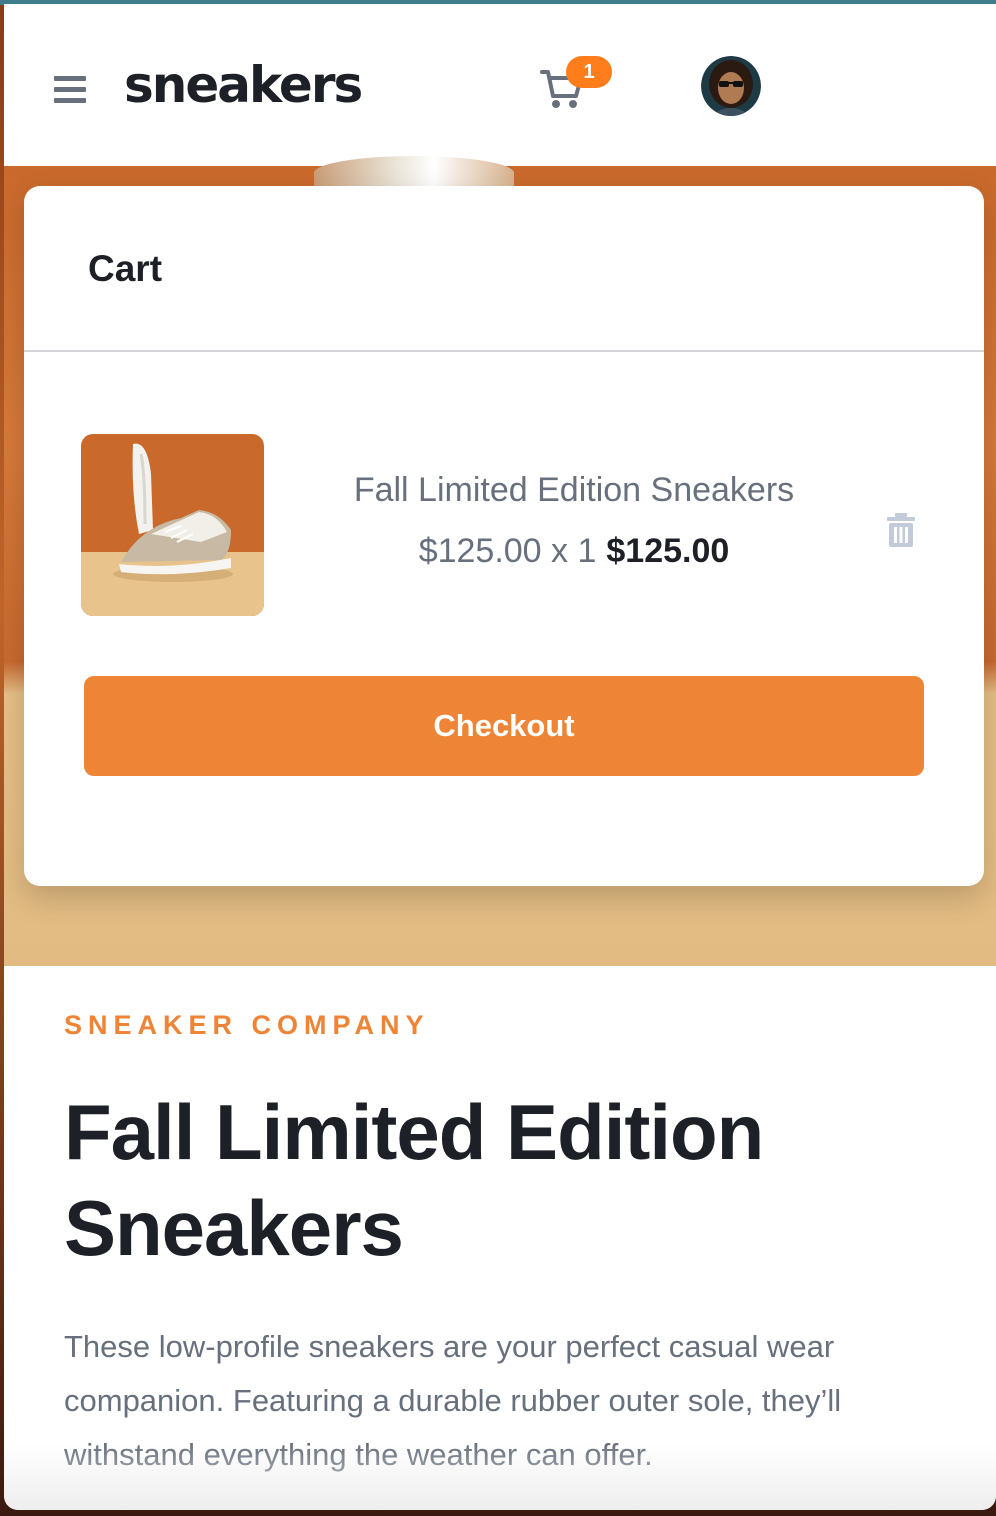  What do you see at coordinates (247, 1025) in the screenshot?
I see `company-label: SNEAKER COMPANY` at bounding box center [247, 1025].